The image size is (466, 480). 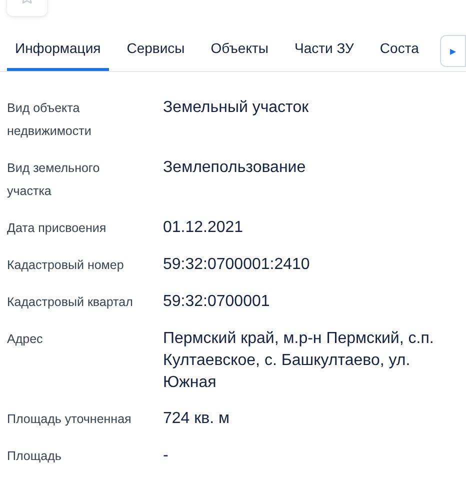 I want to click on field-label: Кадастровый номер, so click(x=66, y=265).